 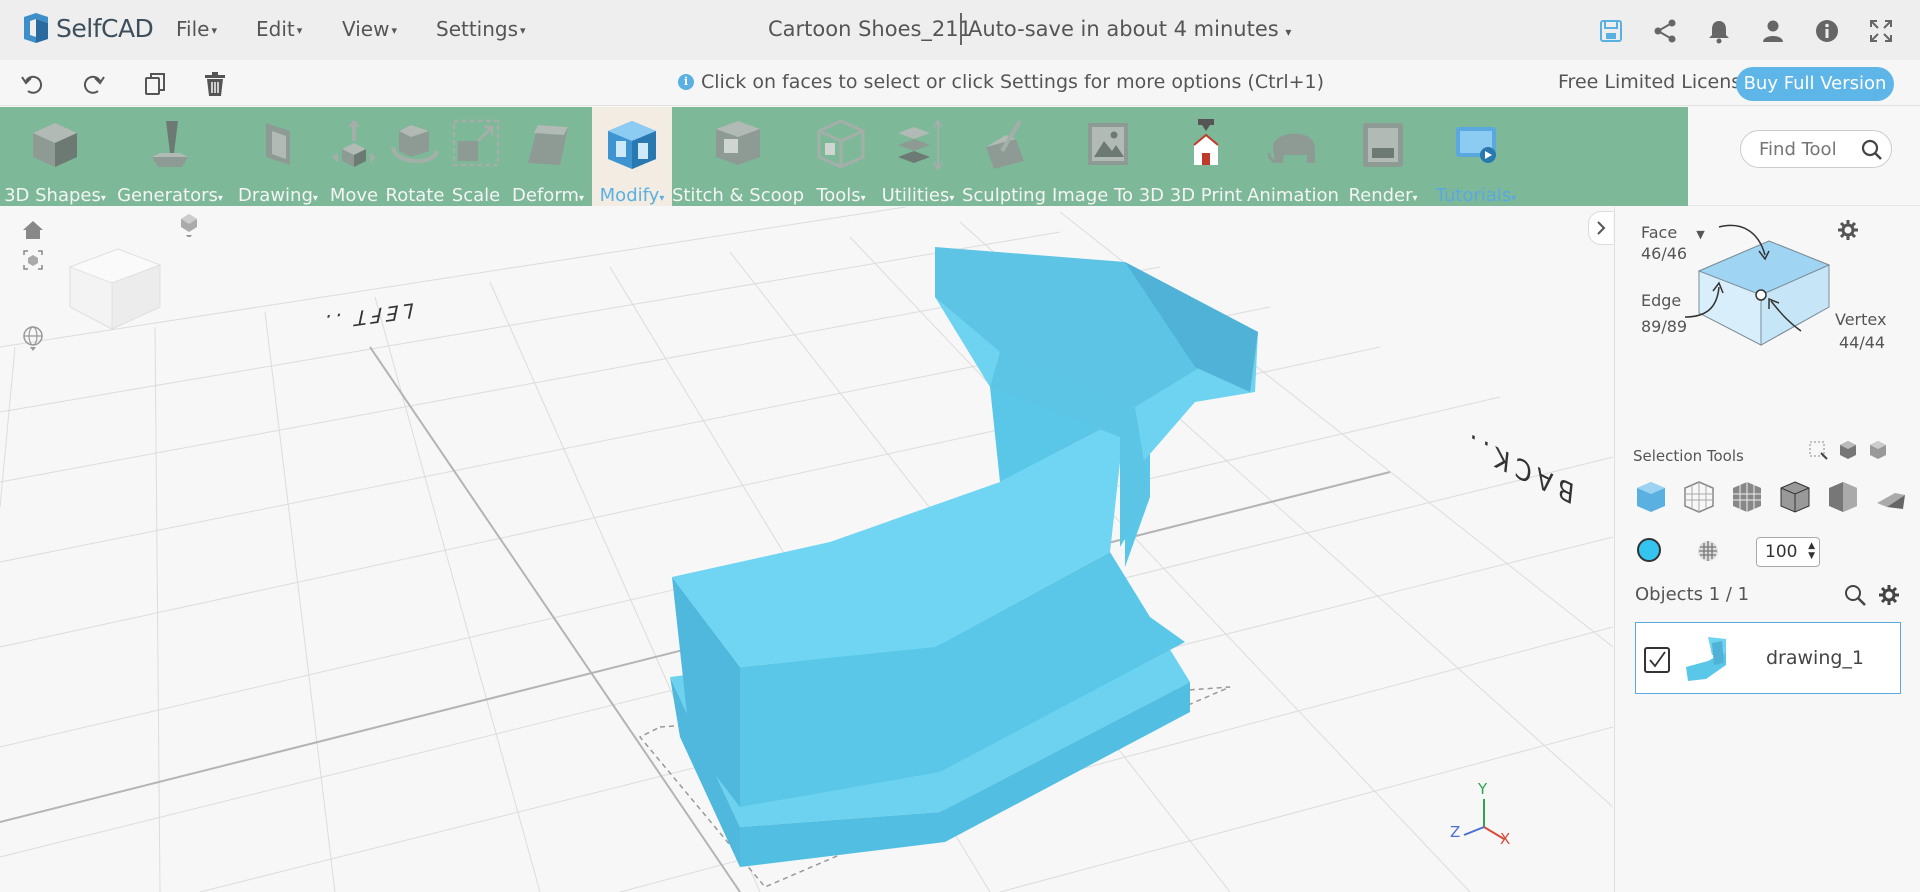 I want to click on select-vertex-mode-icon, so click(x=1795, y=497).